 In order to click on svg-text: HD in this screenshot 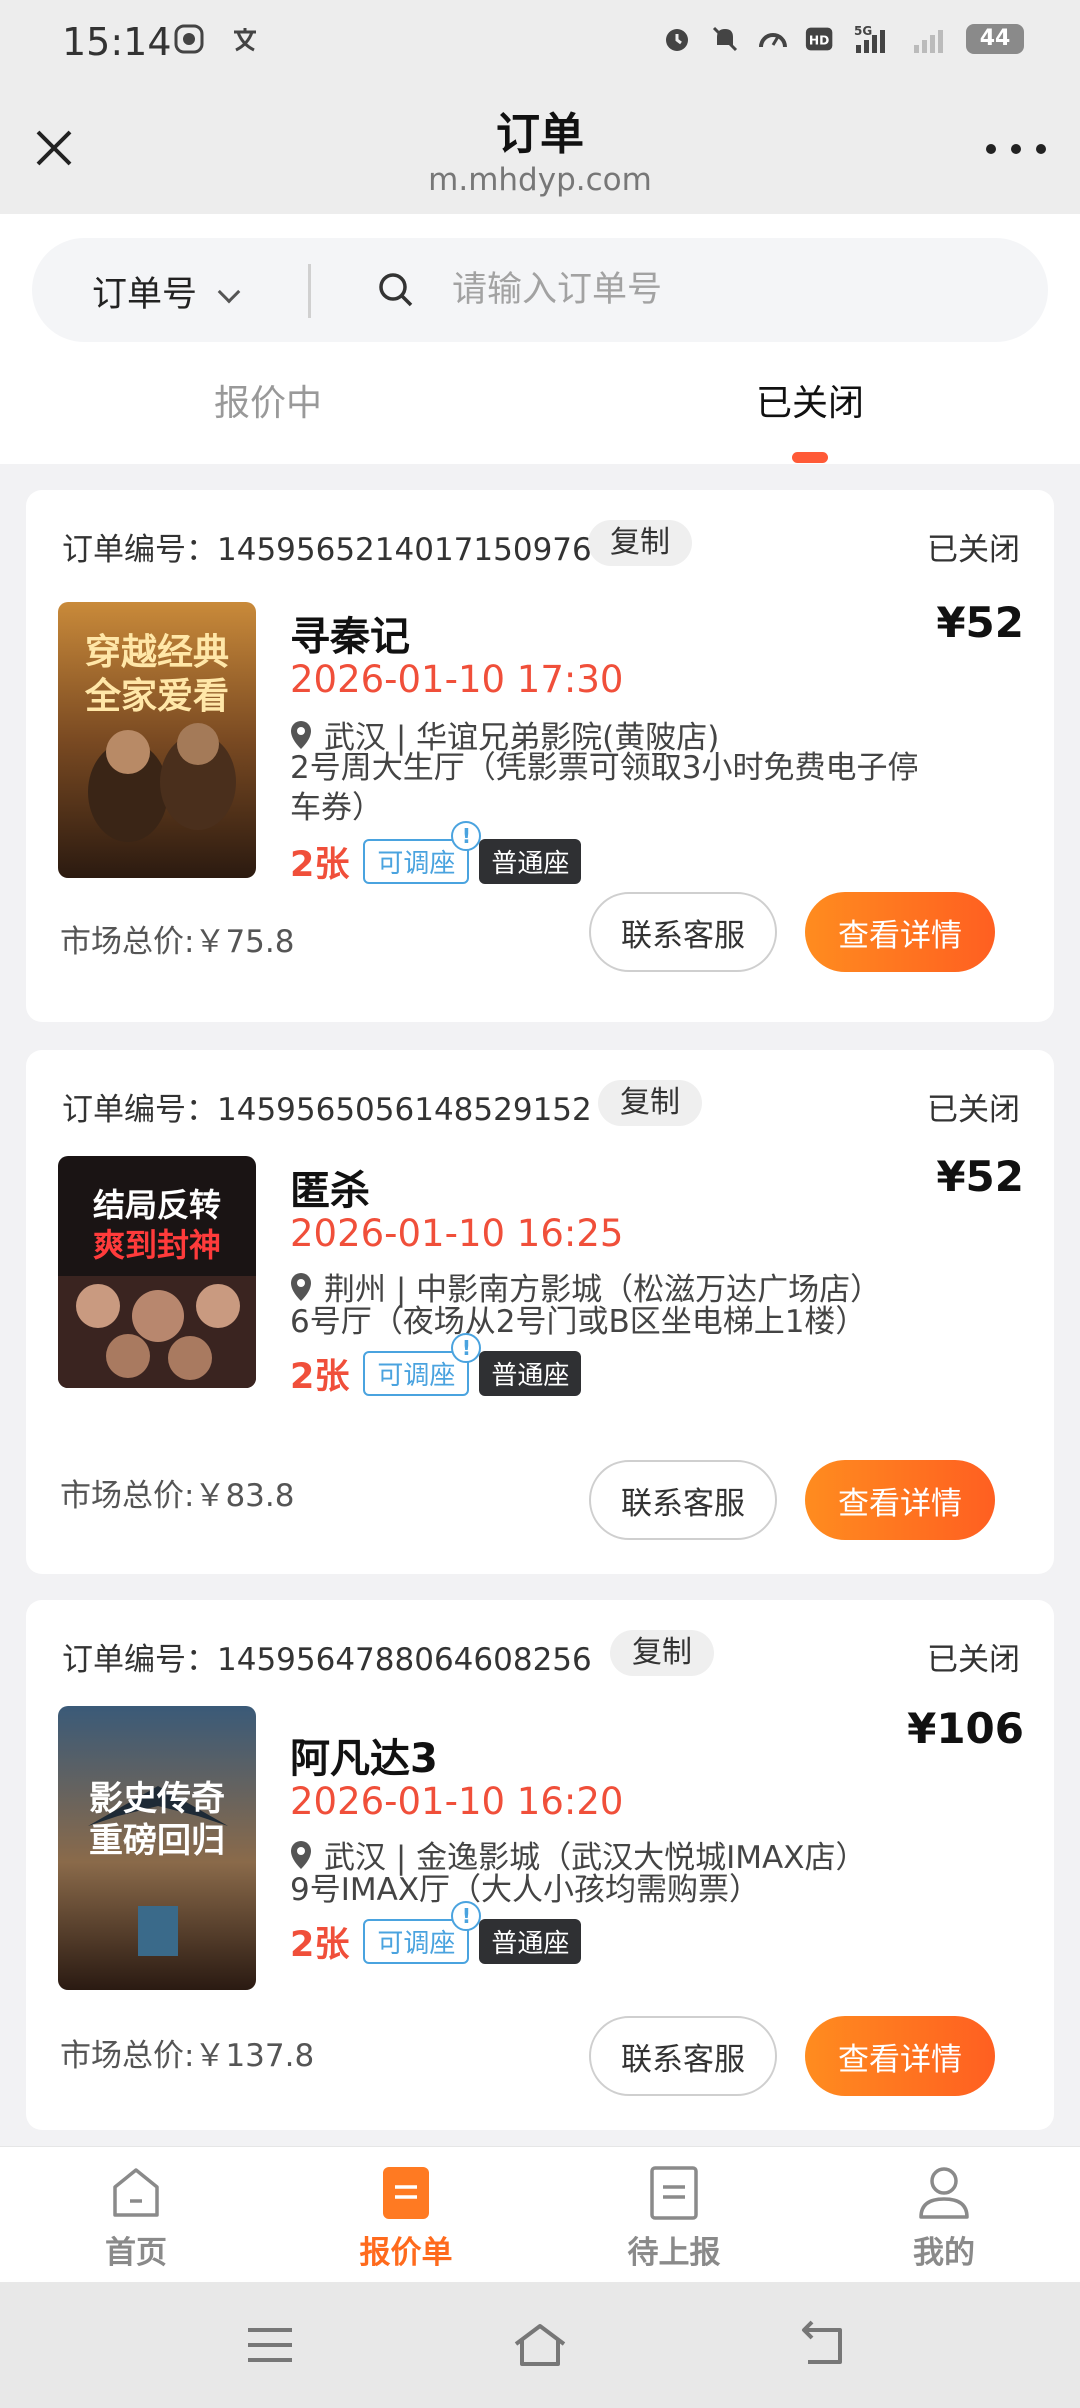, I will do `click(819, 41)`.